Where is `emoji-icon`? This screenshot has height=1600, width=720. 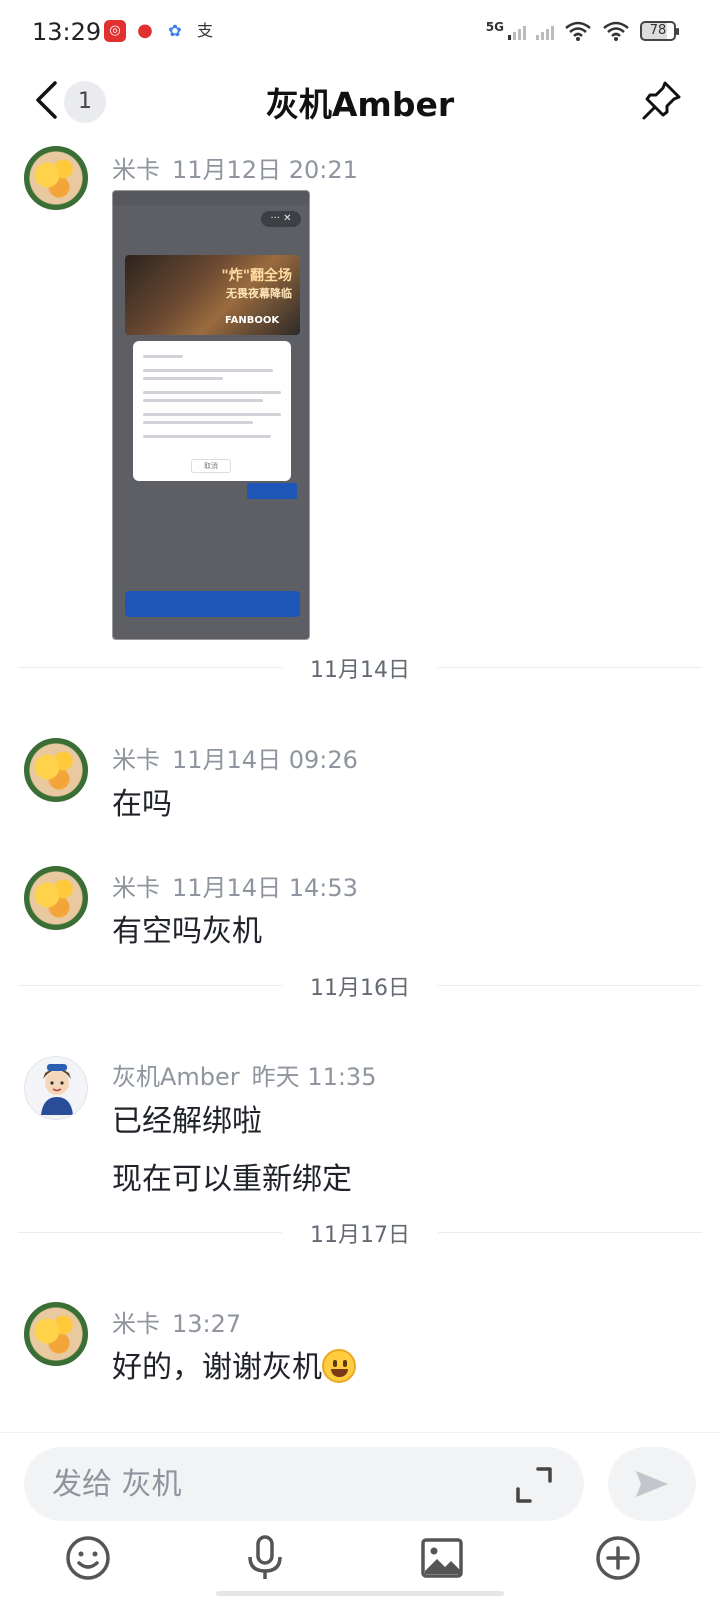 emoji-icon is located at coordinates (88, 1558).